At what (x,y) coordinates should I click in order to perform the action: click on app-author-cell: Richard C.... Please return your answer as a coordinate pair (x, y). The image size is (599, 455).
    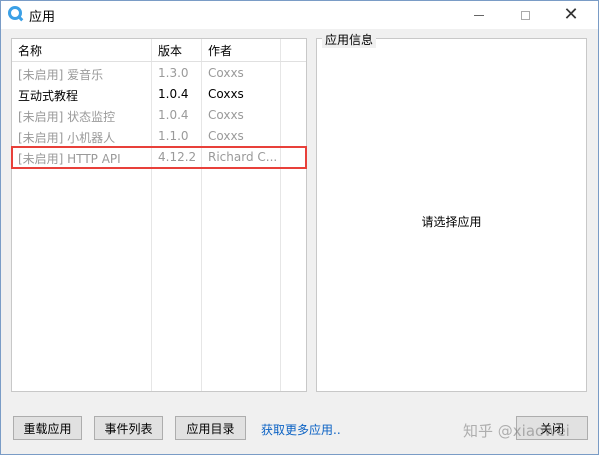
    Looking at the image, I should click on (243, 157).